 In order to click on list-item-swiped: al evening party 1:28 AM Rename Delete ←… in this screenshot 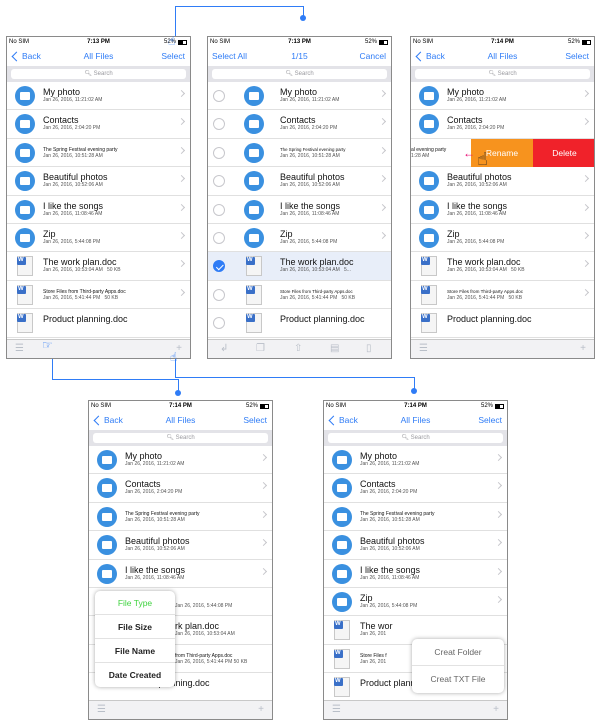, I will do `click(502, 153)`.